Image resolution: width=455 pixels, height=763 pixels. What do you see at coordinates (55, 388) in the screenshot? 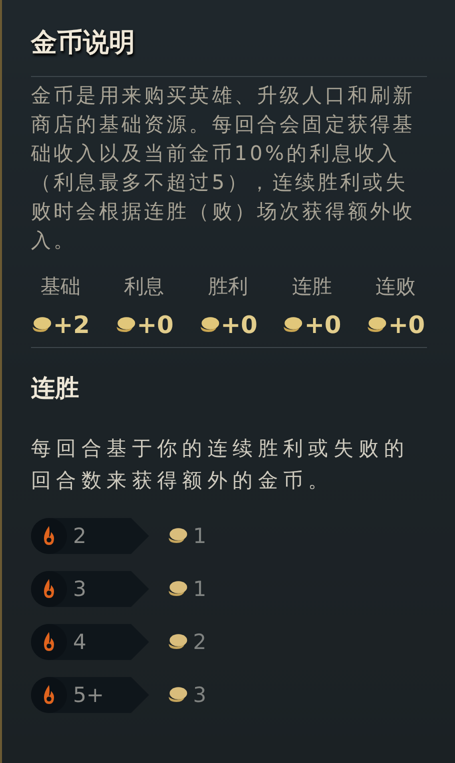
I see `section-title: 连胜` at bounding box center [55, 388].